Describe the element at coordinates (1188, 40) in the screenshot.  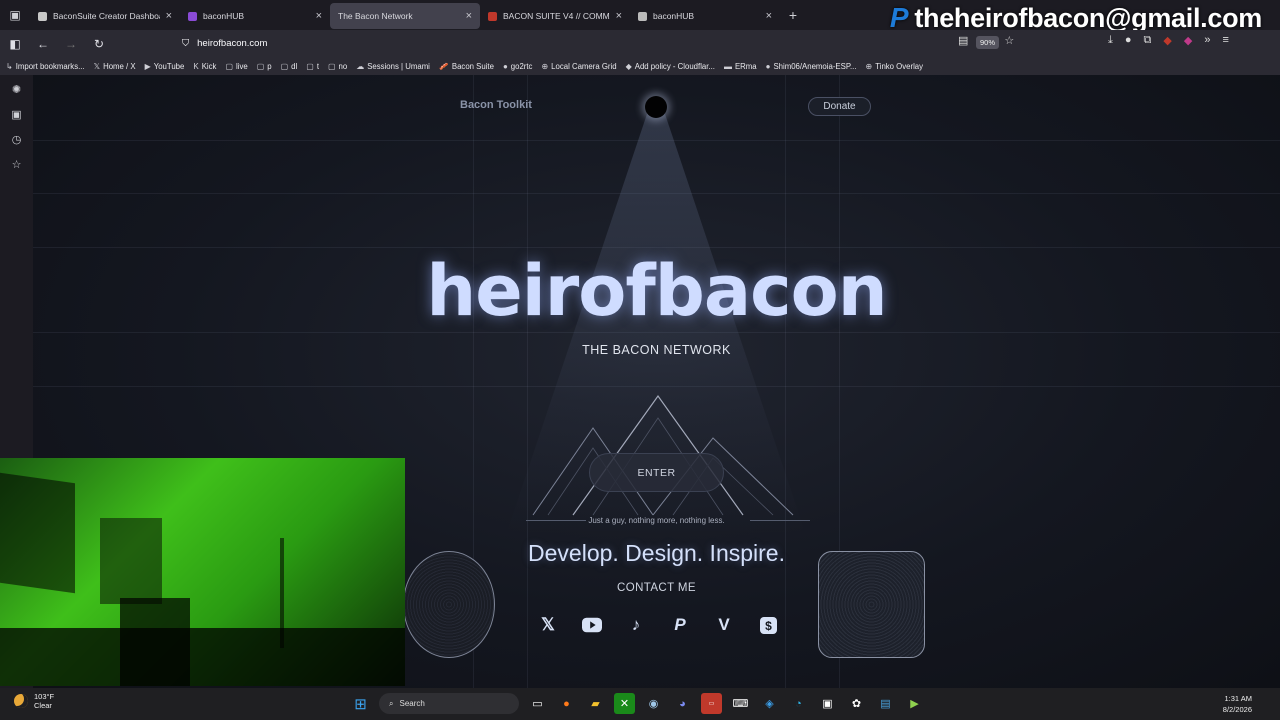
I see `extension-icon: ◆` at that location.